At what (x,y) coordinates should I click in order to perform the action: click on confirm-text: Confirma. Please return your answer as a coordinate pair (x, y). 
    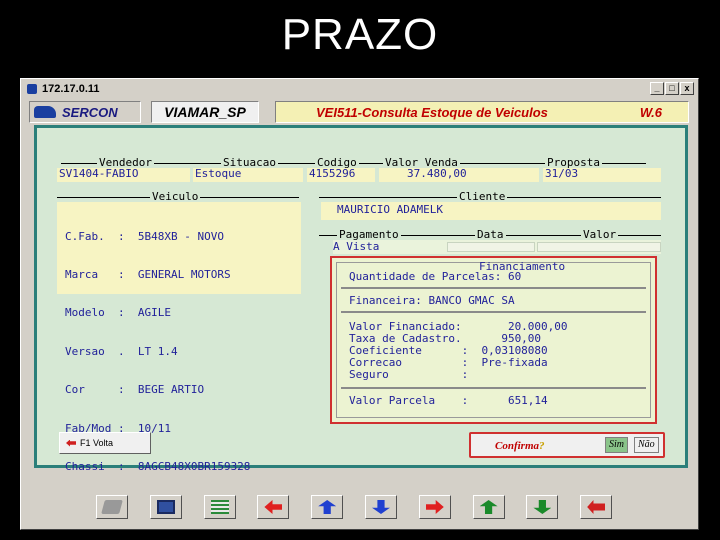
    Looking at the image, I should click on (517, 446).